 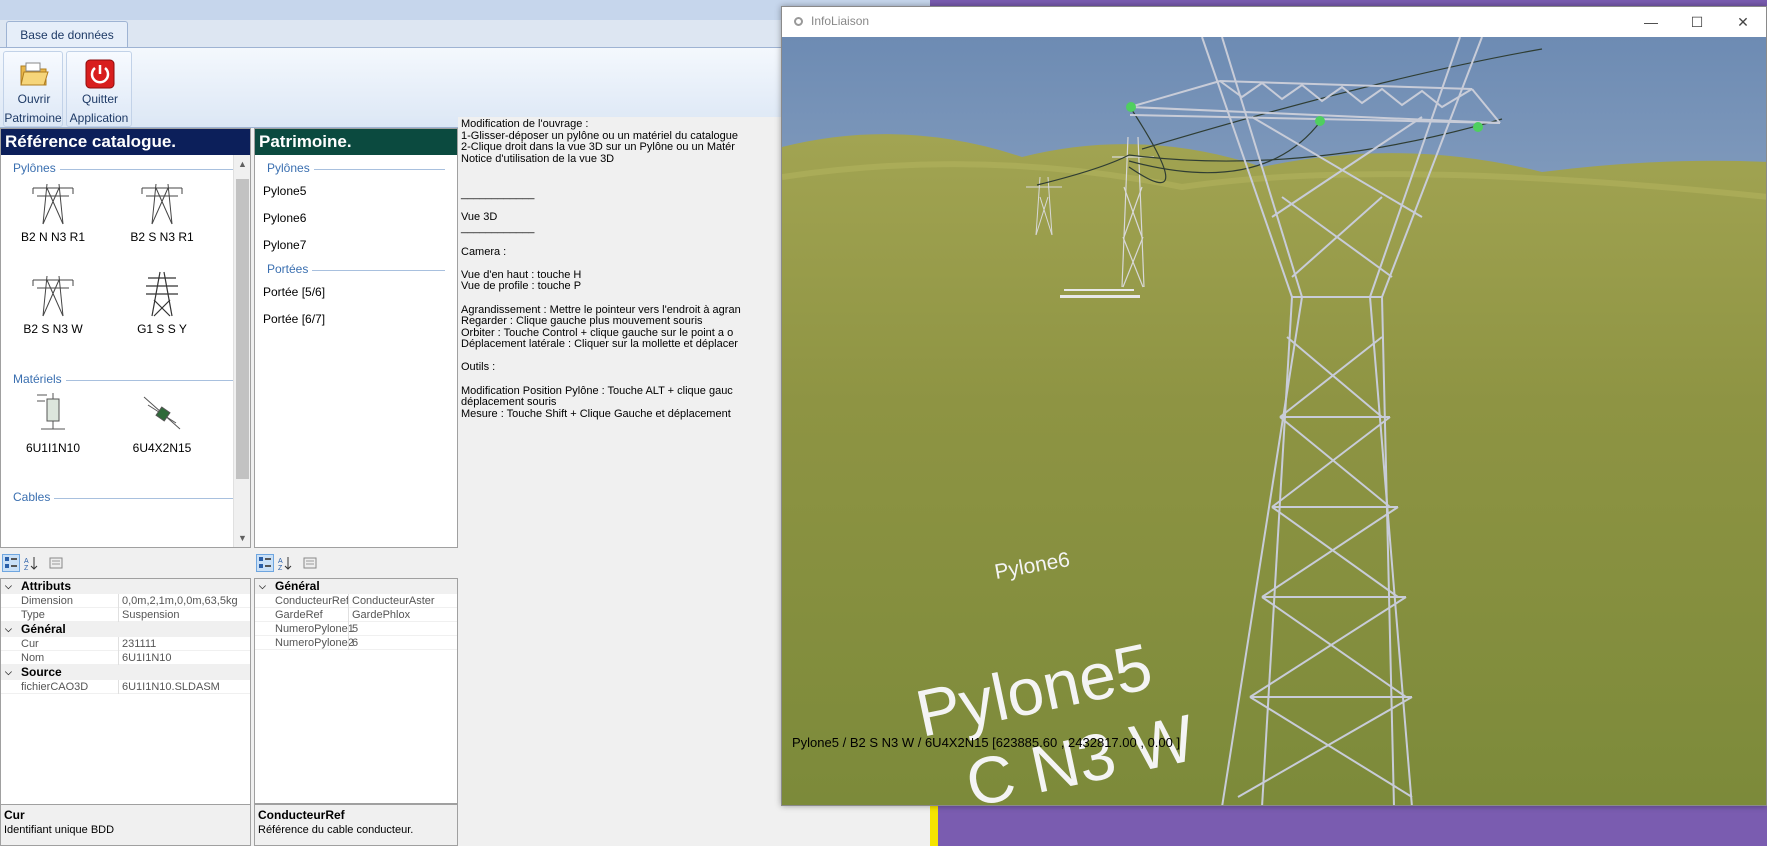 I want to click on description-title: Cur, so click(x=14, y=815).